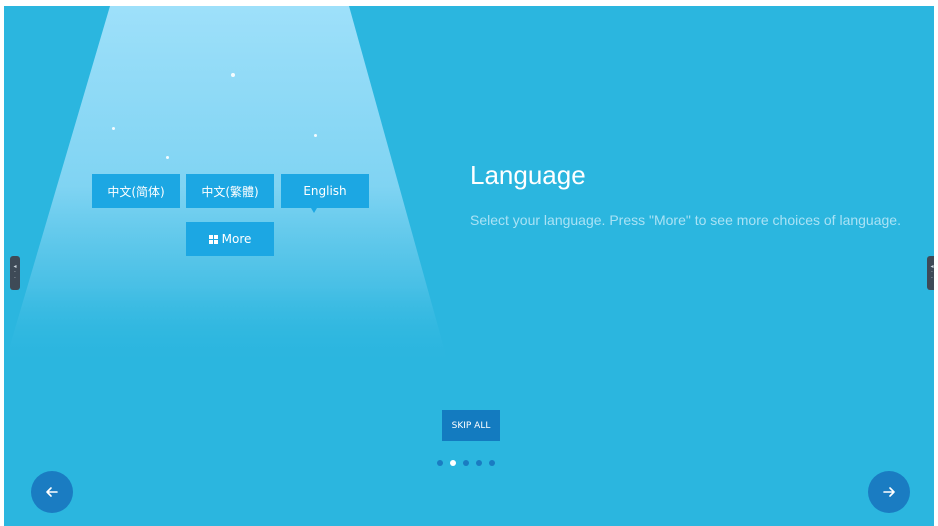 Image resolution: width=938 pixels, height=526 pixels. What do you see at coordinates (213, 239) in the screenshot?
I see `grid-icon` at bounding box center [213, 239].